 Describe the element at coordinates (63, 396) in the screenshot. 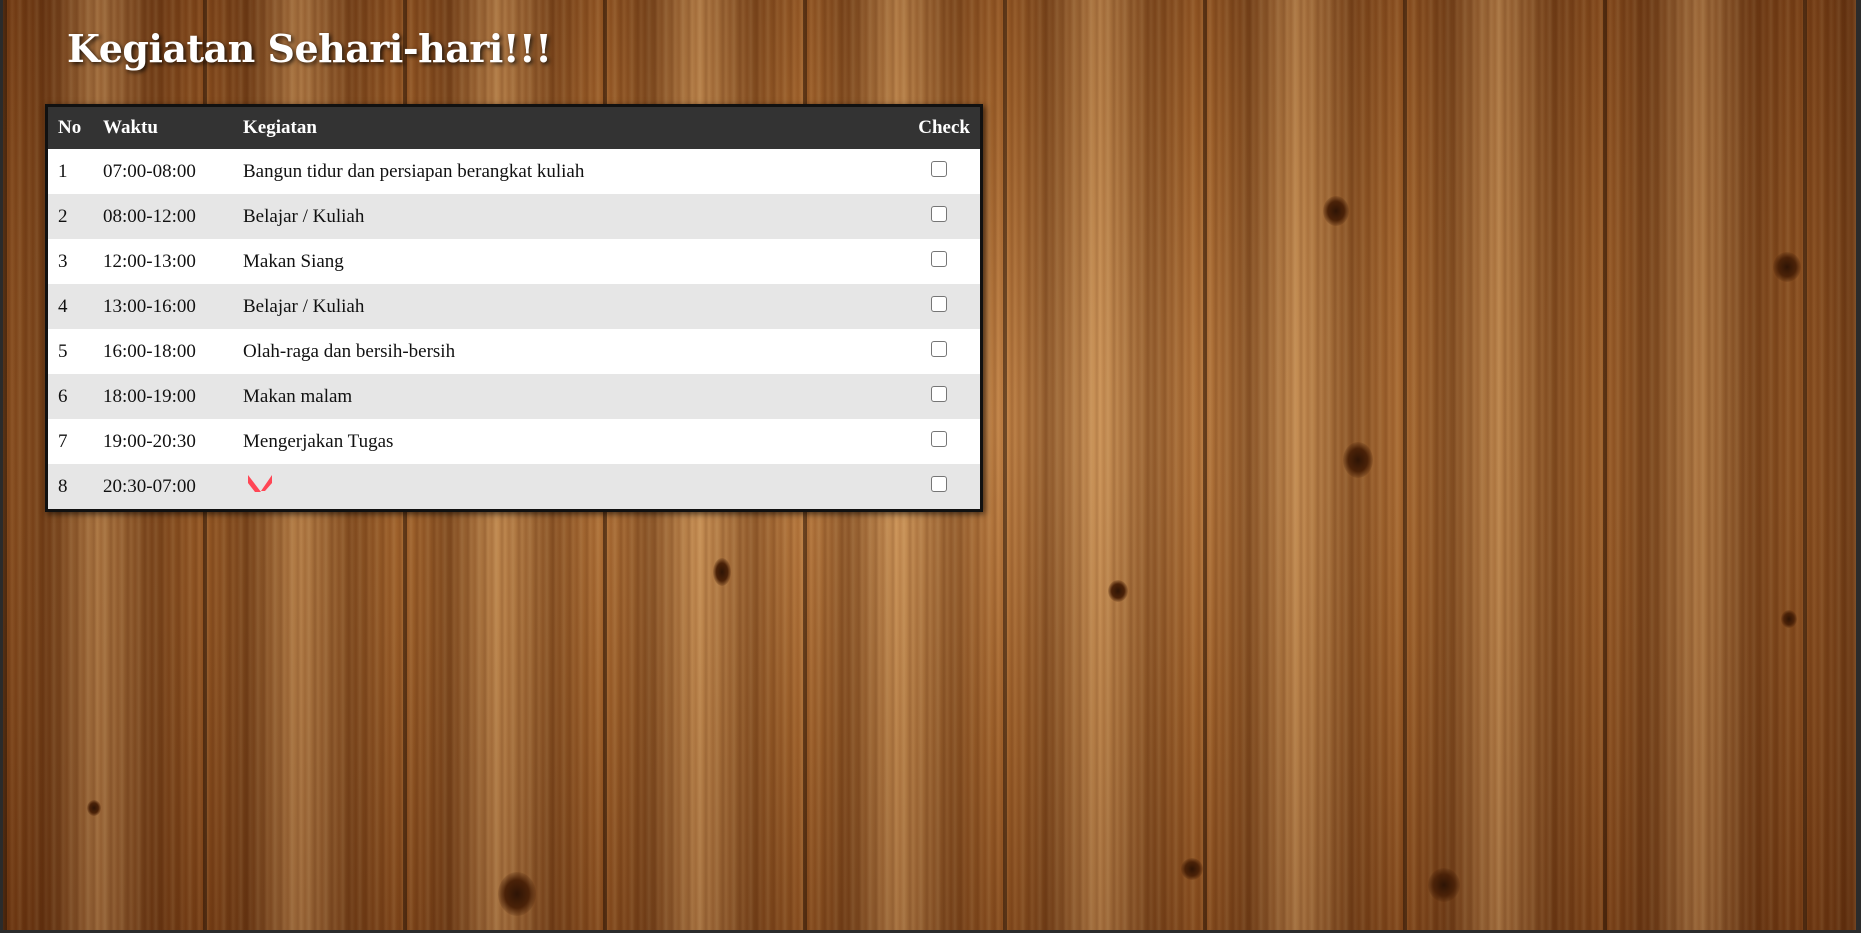

I see `row-no: 6` at that location.